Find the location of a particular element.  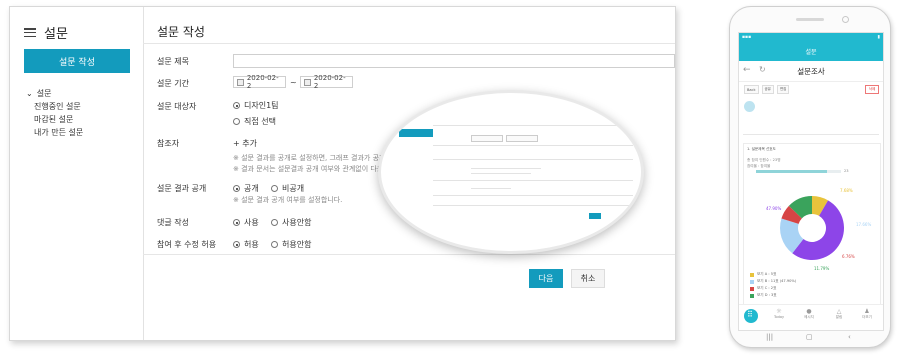

participation-label: 총 참여 인원수 : 23명 is located at coordinates (764, 160).